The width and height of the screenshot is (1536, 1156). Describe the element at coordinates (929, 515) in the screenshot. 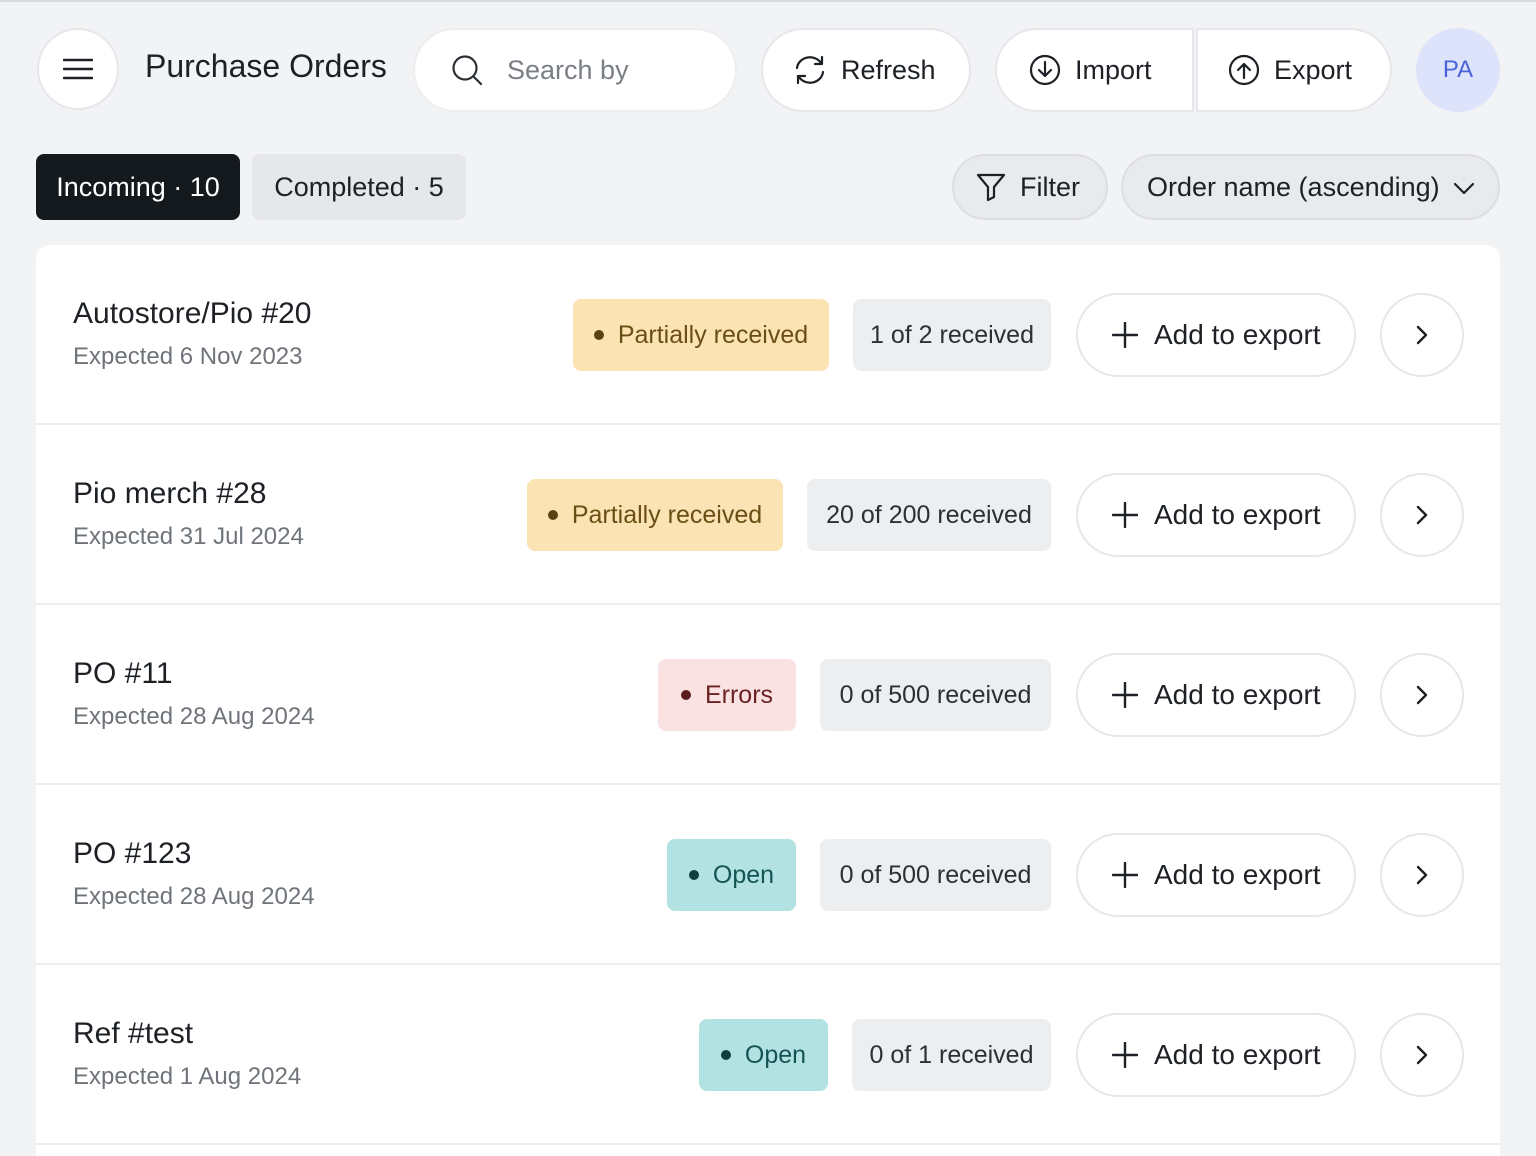

I see `received-count-badge: 20 of 200 received` at that location.